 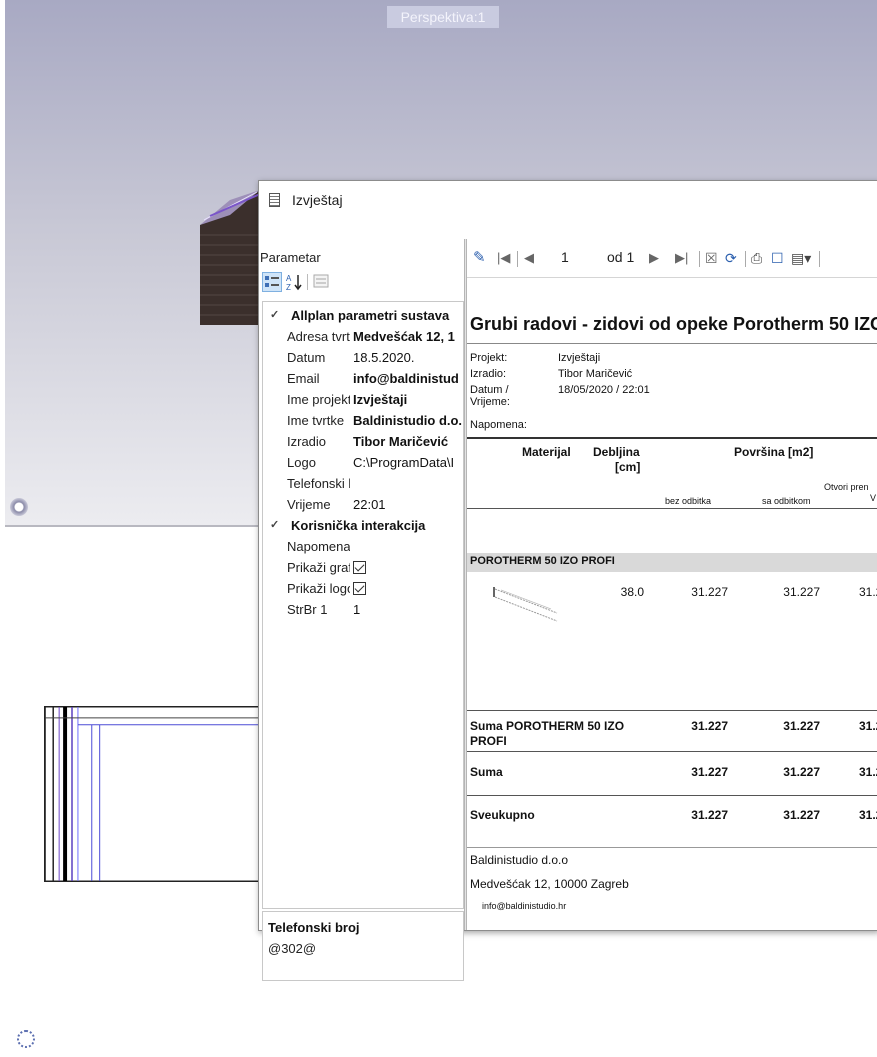 I want to click on prop-row: Napomena, so click(x=363, y=546).